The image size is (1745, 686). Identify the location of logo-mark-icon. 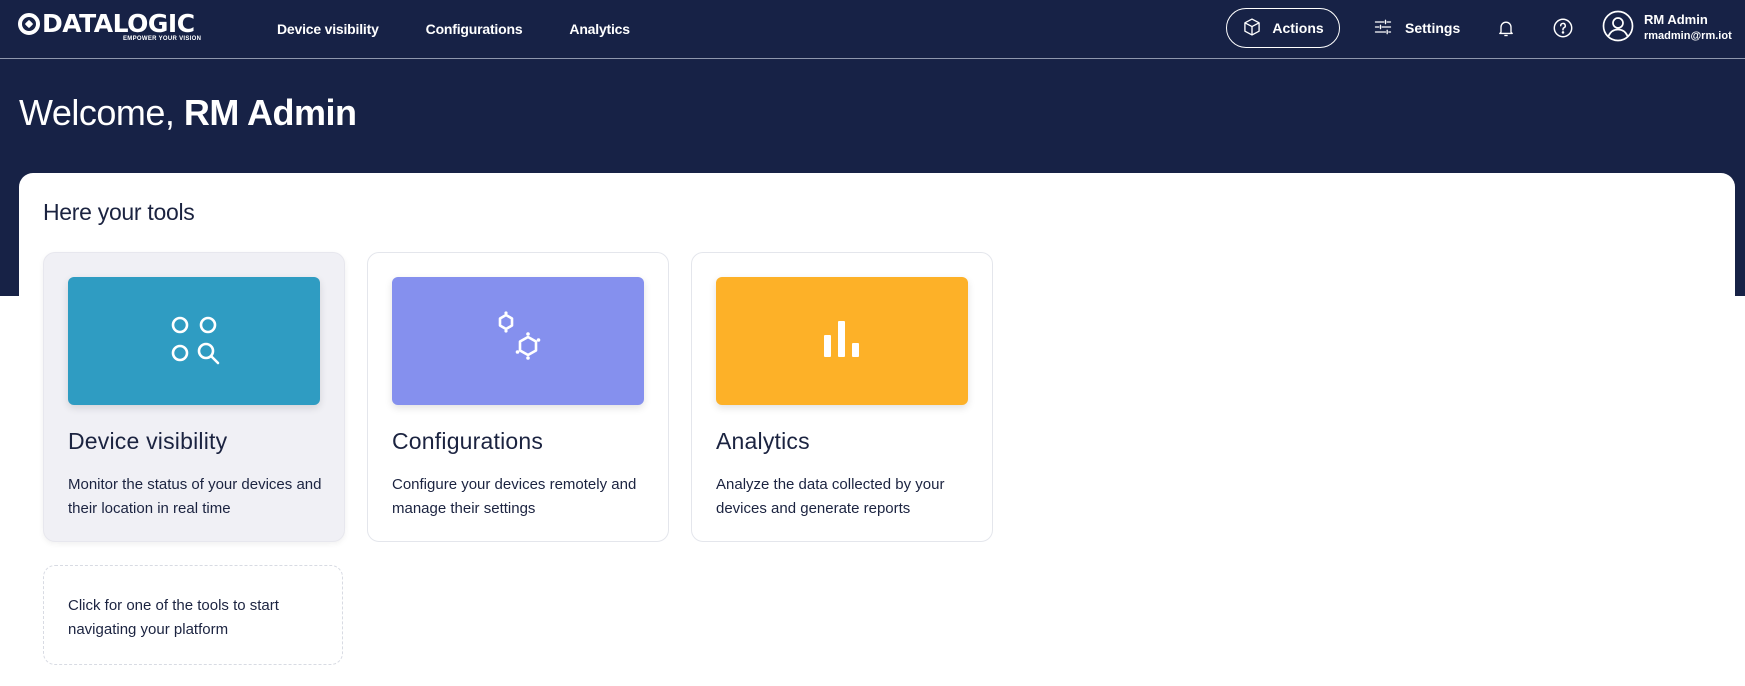
(29, 24).